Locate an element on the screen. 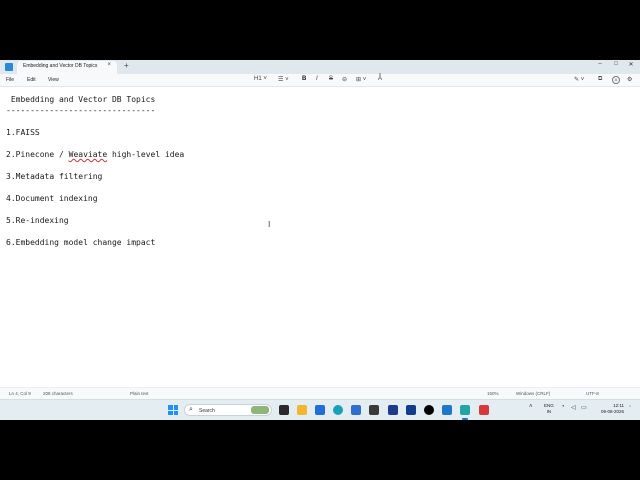  account-icon: A is located at coordinates (616, 80).